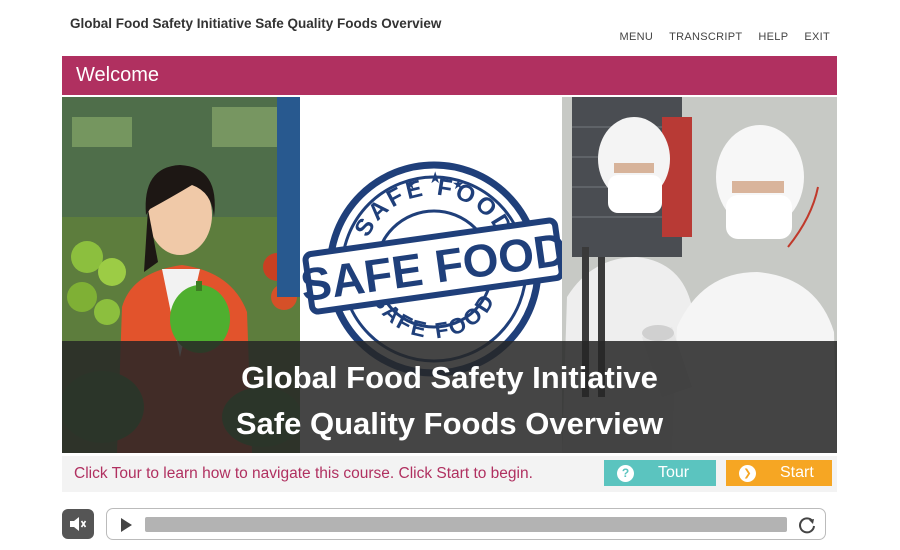  I want to click on speaker-icon, so click(78, 524).